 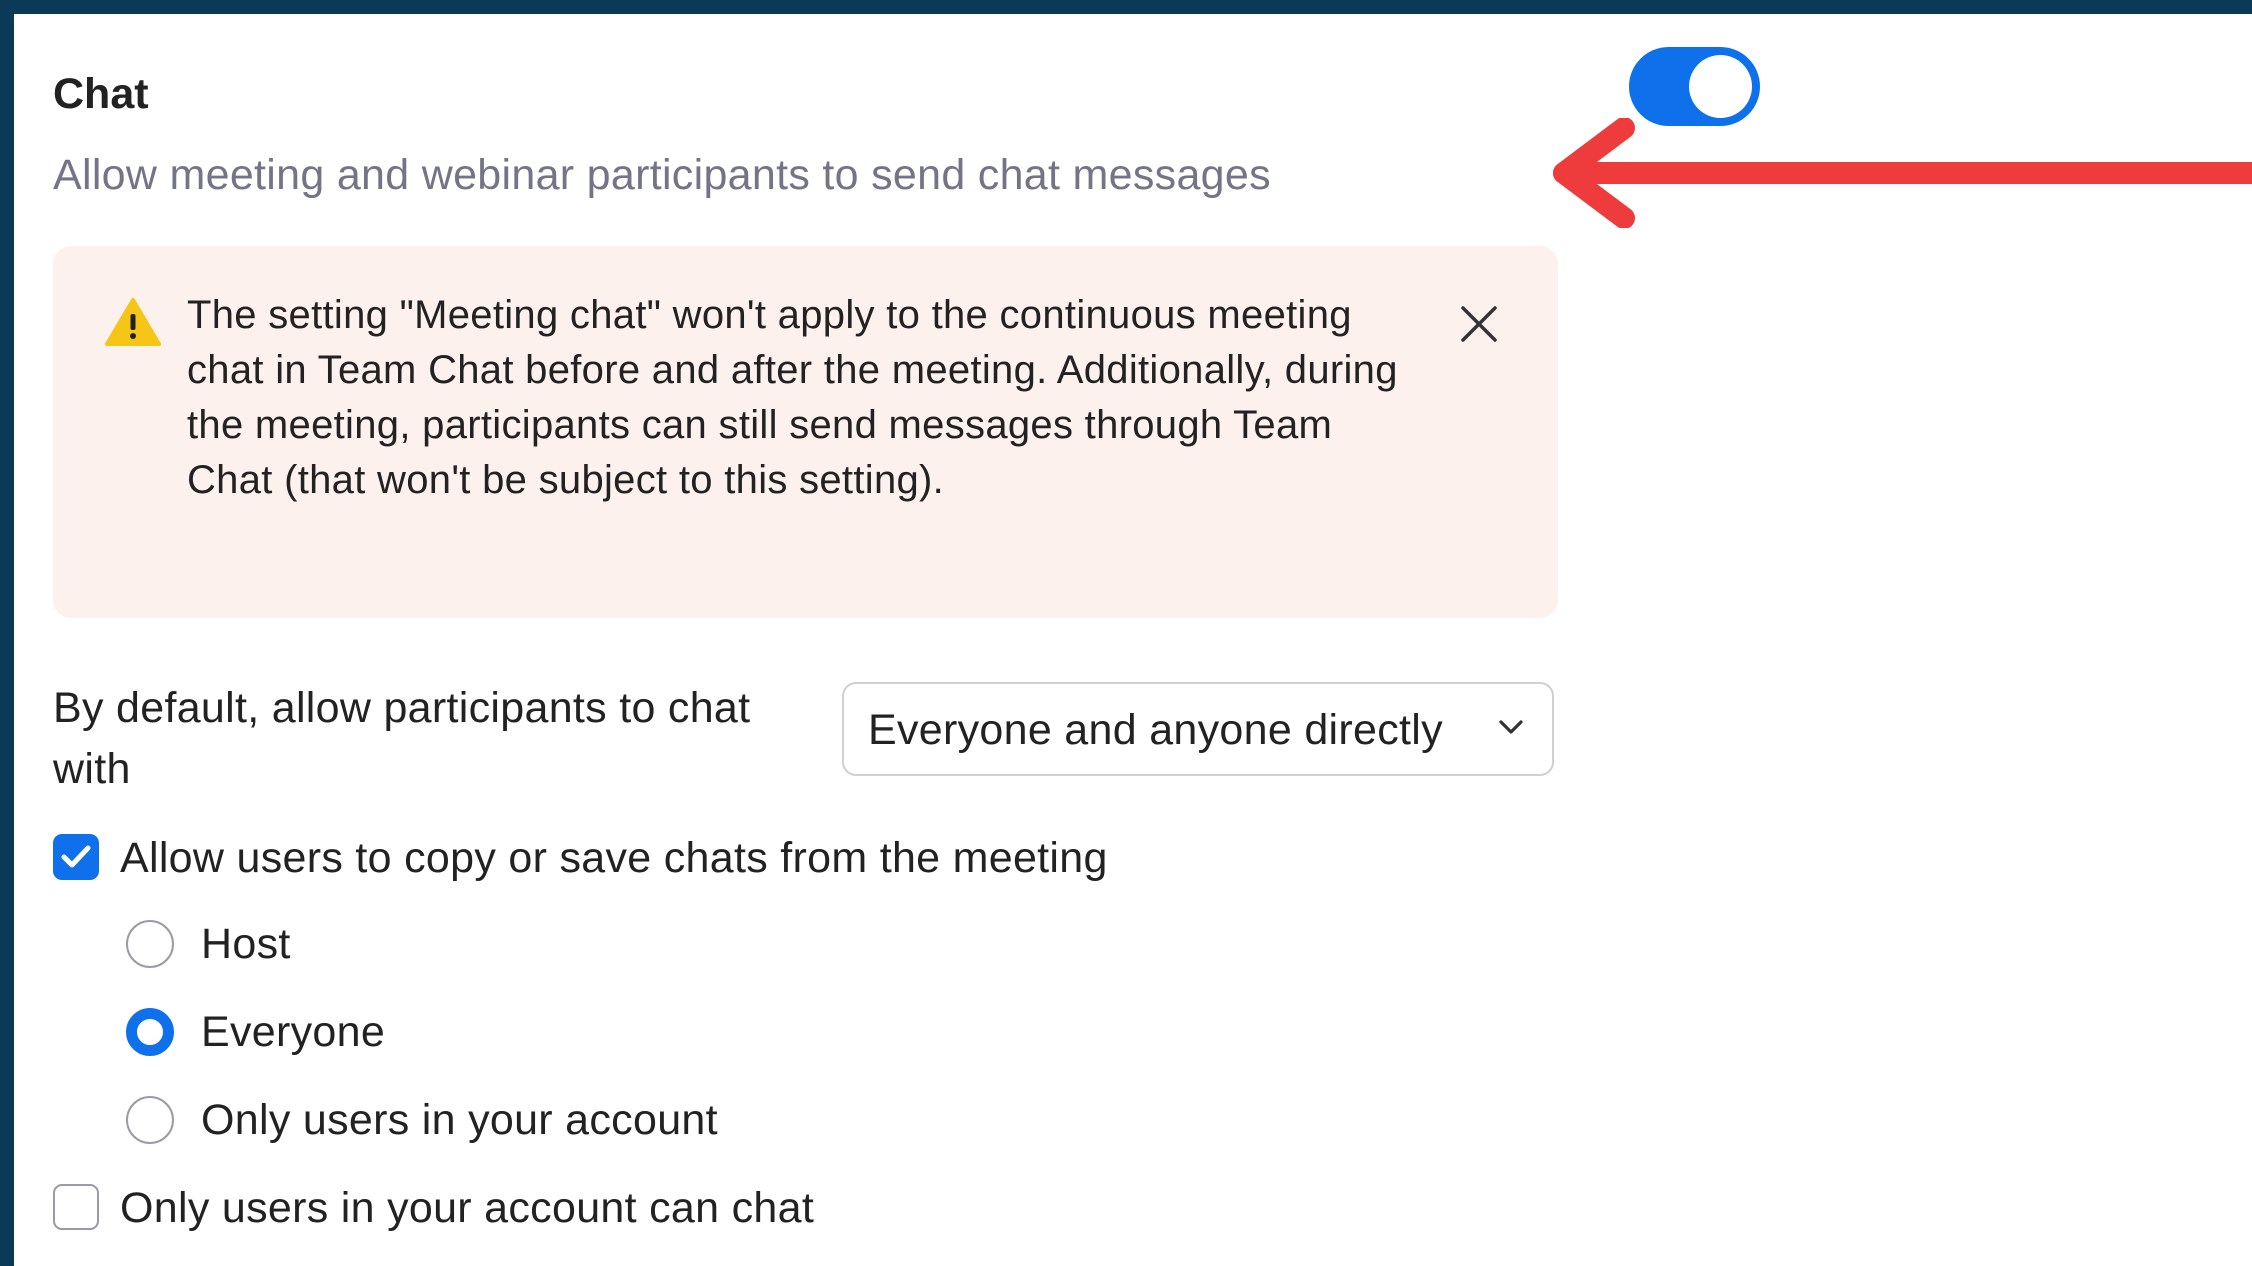 What do you see at coordinates (76, 1207) in the screenshot?
I see `account-only-chat-checkbox` at bounding box center [76, 1207].